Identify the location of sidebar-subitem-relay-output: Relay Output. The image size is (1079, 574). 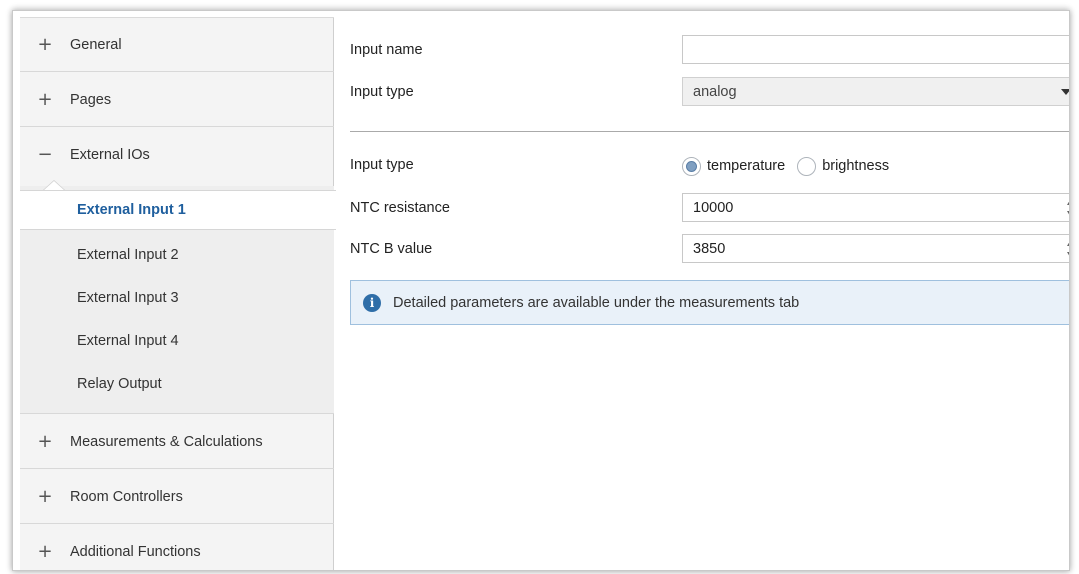
(177, 384).